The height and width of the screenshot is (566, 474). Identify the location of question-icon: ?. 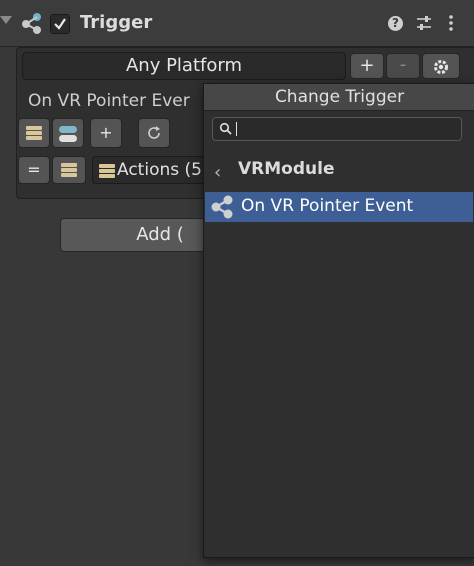
(395, 23).